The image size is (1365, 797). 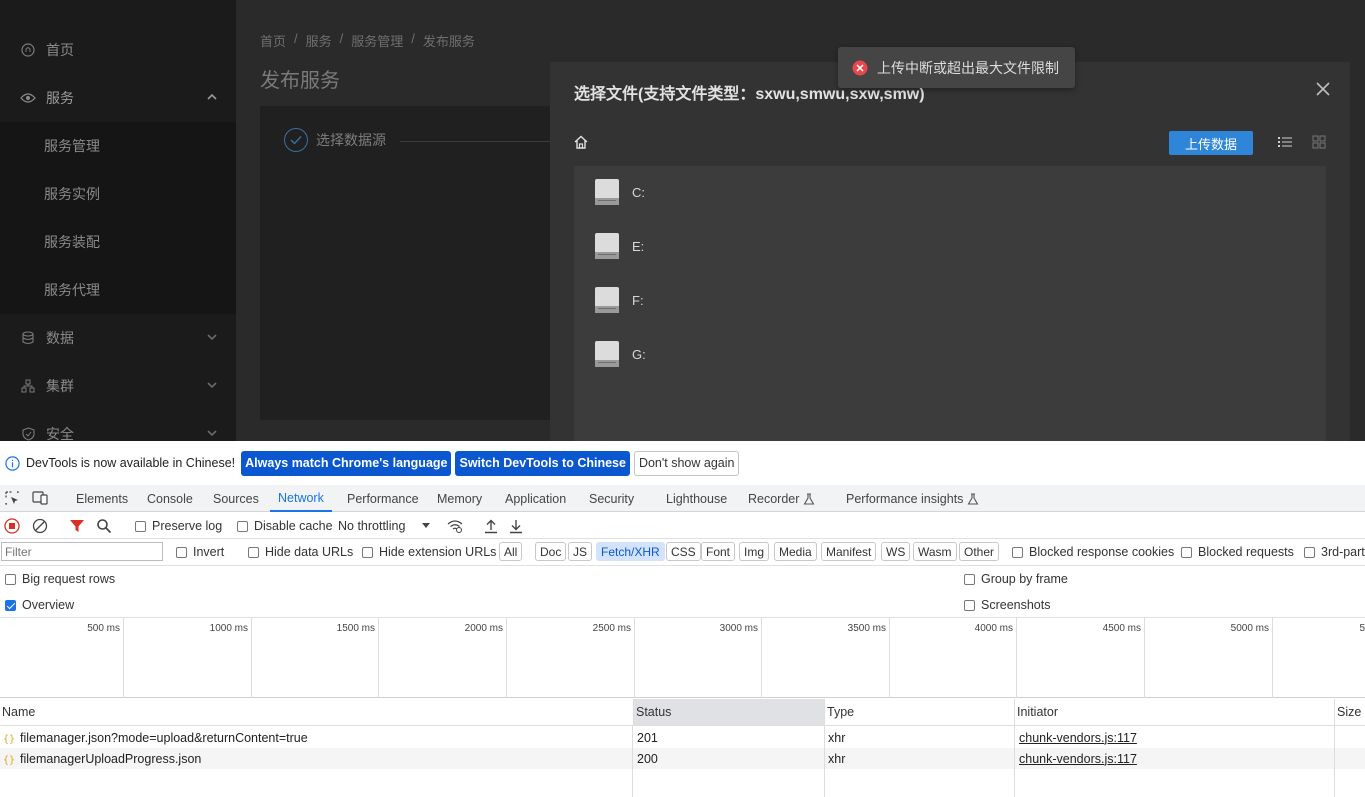 What do you see at coordinates (300, 81) in the screenshot?
I see `page-title: 发布服务` at bounding box center [300, 81].